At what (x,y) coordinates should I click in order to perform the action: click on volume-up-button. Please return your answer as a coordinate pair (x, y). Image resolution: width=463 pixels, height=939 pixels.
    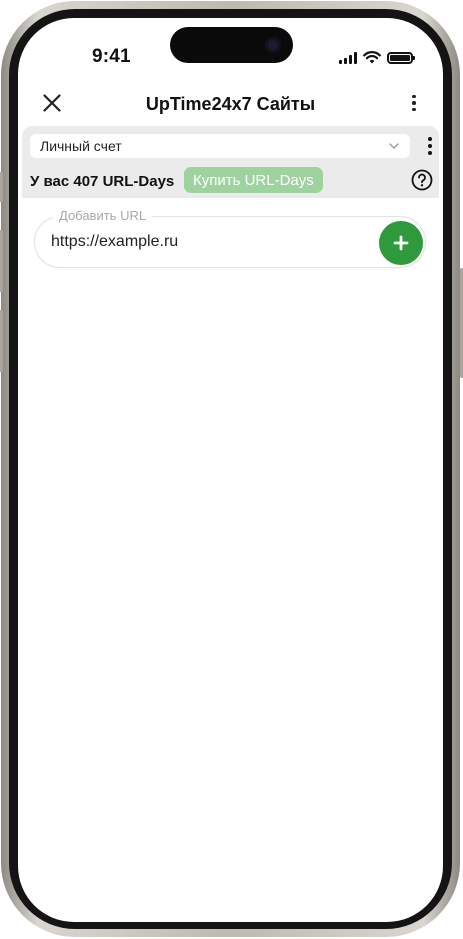
    Looking at the image, I should click on (1, 261).